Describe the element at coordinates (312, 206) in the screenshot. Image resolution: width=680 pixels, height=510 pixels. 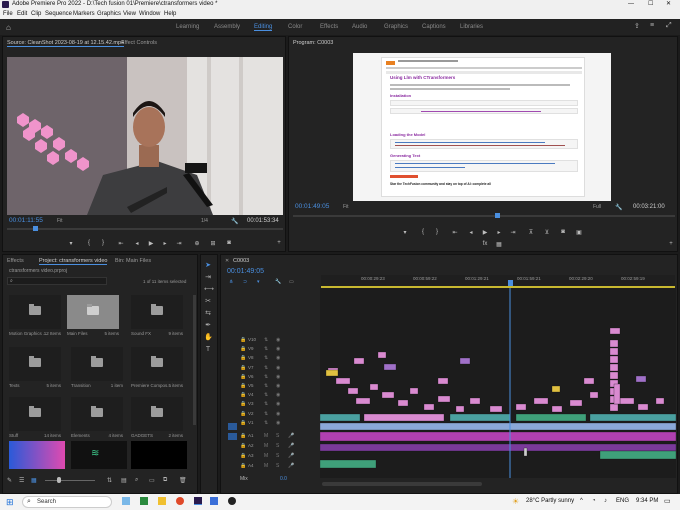
I see `program-timecode: 00:01:49:05` at that location.